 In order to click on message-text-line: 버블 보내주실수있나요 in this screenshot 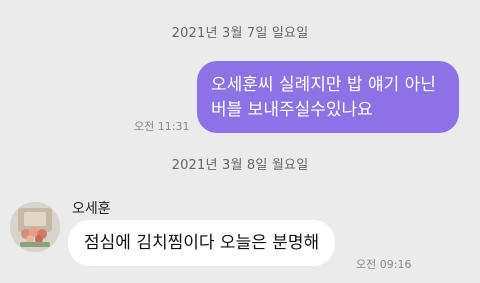, I will do `click(292, 110)`.